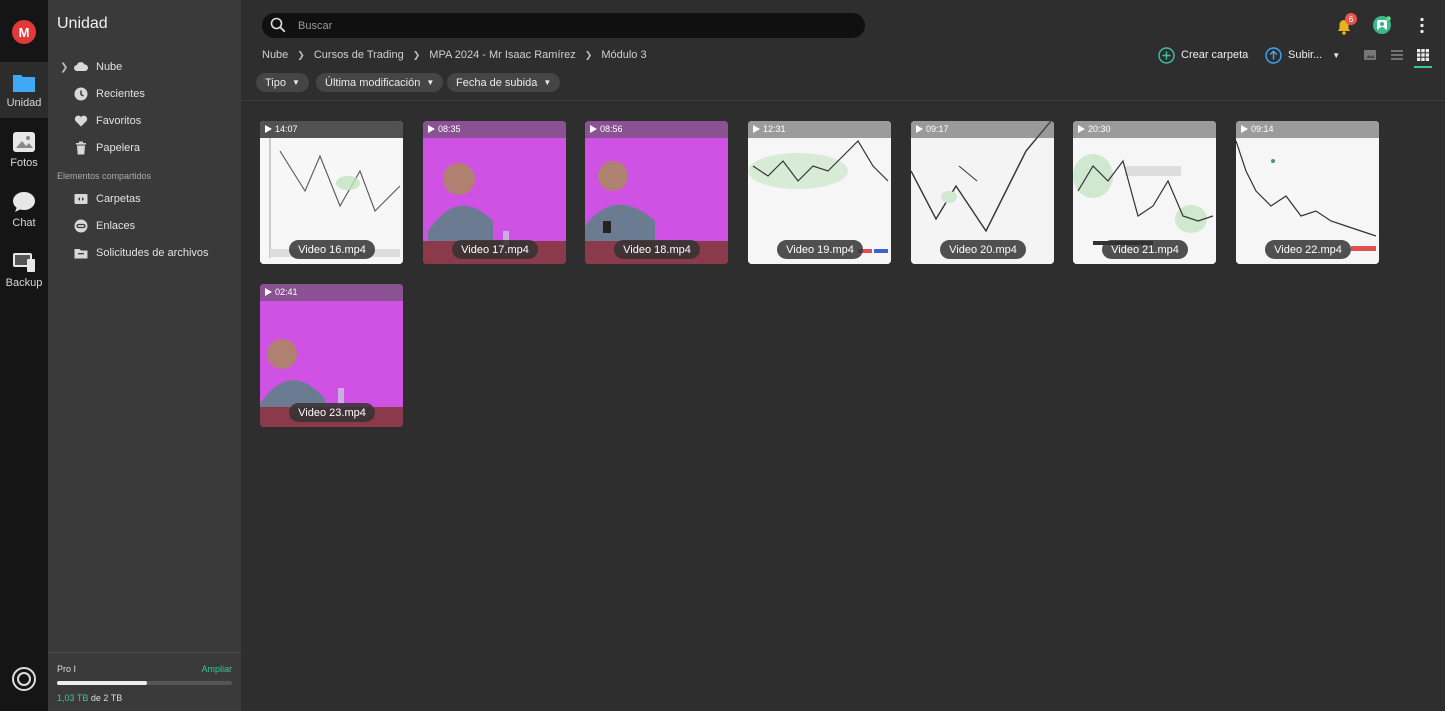 The width and height of the screenshot is (1445, 711). I want to click on plan-name: Pro I, so click(67, 669).